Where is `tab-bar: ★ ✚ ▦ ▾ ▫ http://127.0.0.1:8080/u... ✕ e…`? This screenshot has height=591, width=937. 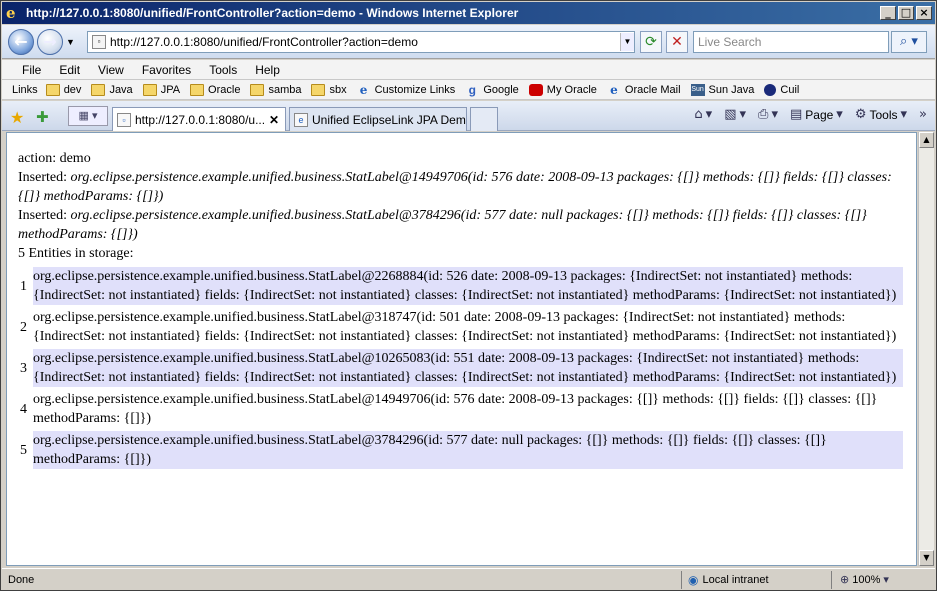 tab-bar: ★ ✚ ▦ ▾ ▫ http://127.0.0.1:8080/u... ✕ e… is located at coordinates (468, 116).